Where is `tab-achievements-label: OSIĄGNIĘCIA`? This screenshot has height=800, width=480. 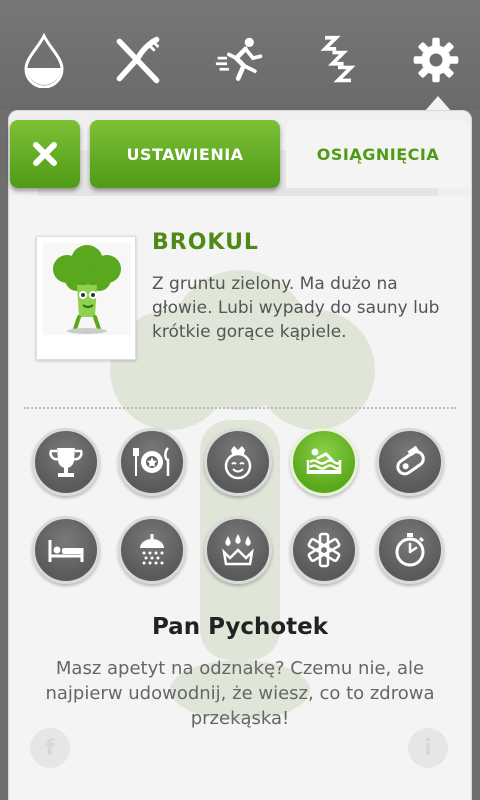
tab-achievements-label: OSIĄGNIĘCIA is located at coordinates (378, 154).